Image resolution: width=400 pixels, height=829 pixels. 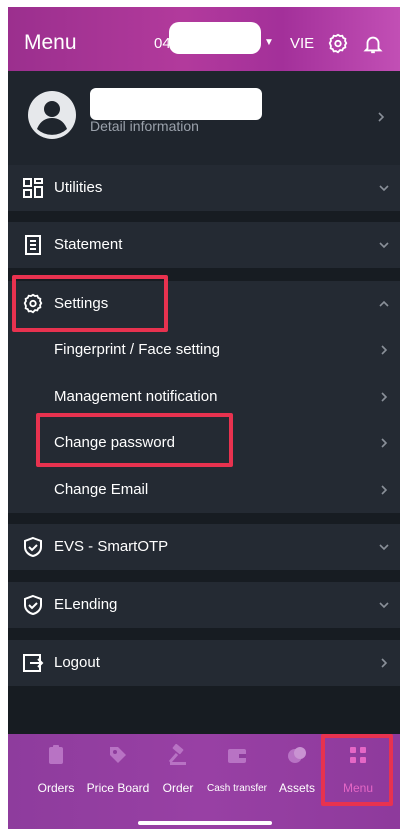 What do you see at coordinates (338, 44) in the screenshot?
I see `settings-gear-icon` at bounding box center [338, 44].